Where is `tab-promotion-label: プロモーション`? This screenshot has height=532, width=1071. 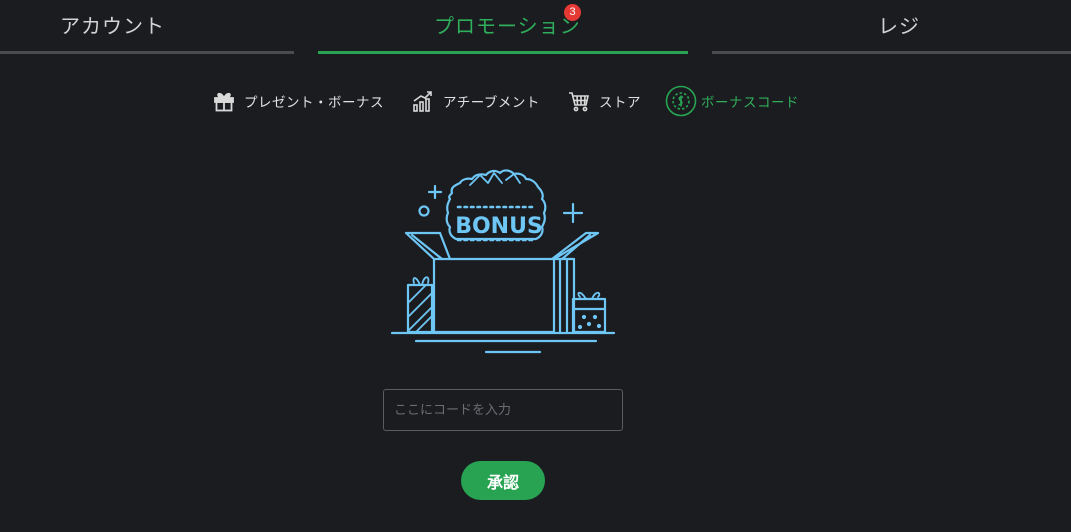
tab-promotion-label: プロモーション is located at coordinates (507, 26).